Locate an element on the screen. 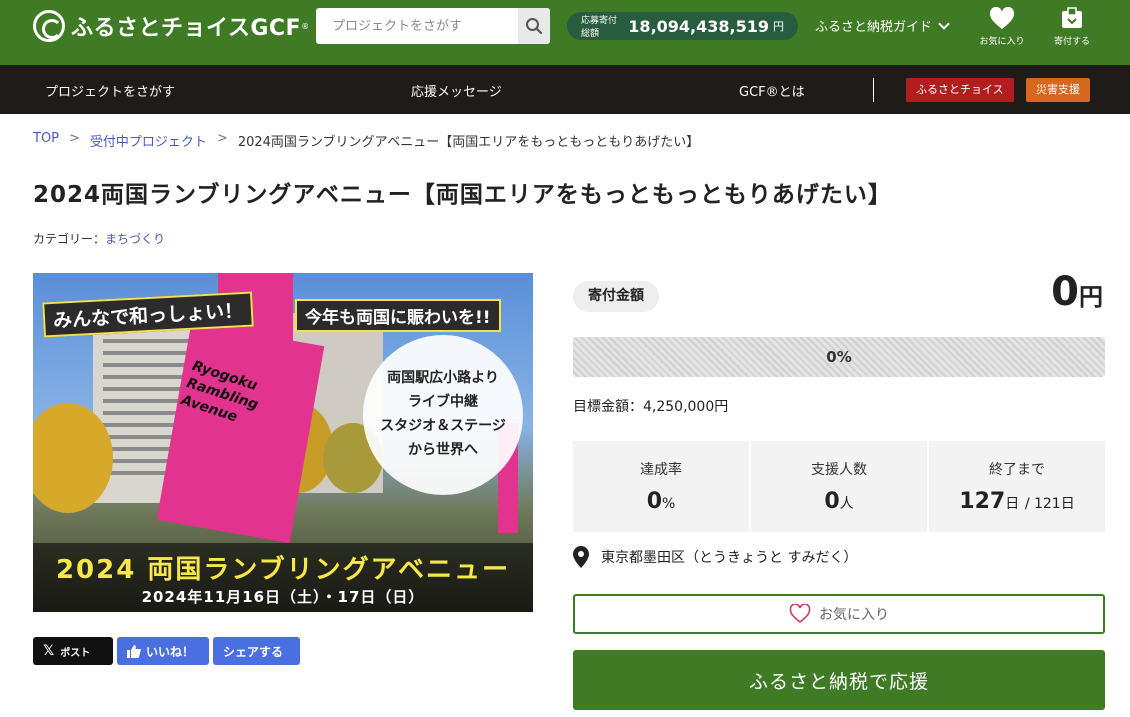 The width and height of the screenshot is (1130, 717). stat-label: 支援人数 is located at coordinates (839, 470).